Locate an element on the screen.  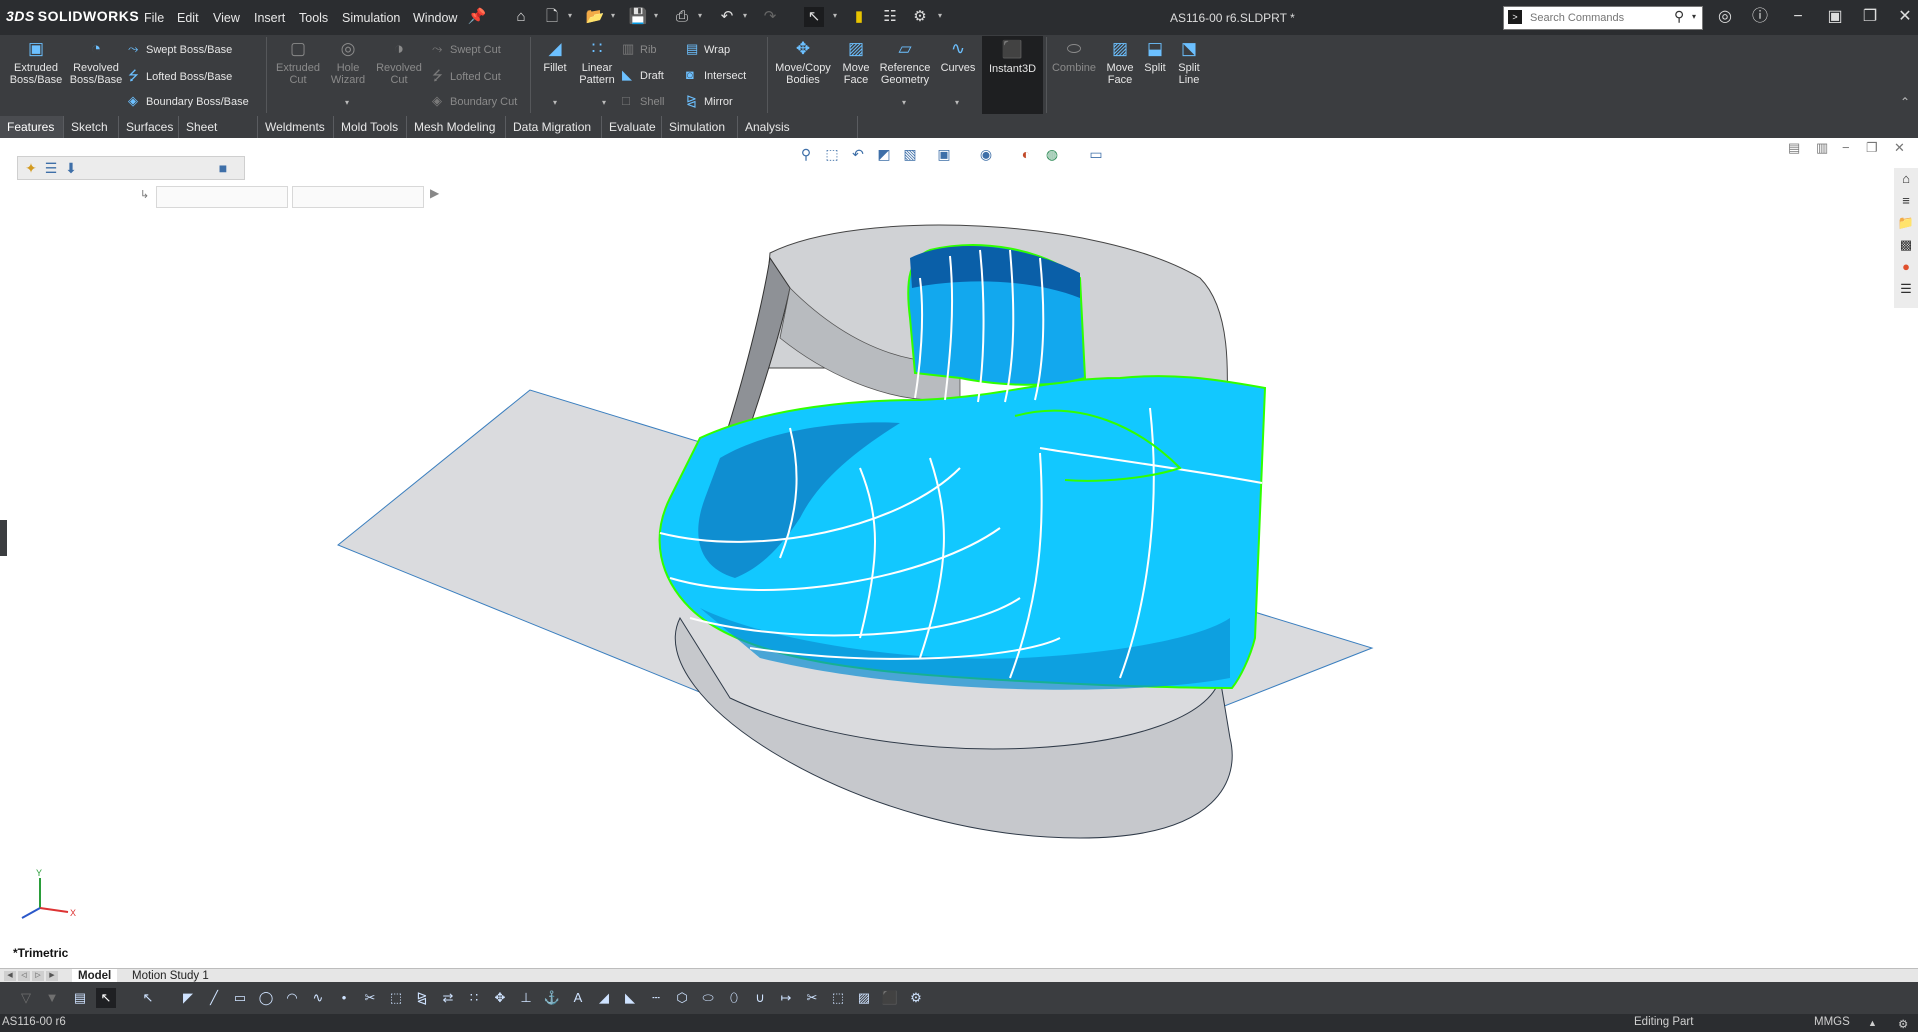
restore-icon: ▣ is located at coordinates (1835, 17).